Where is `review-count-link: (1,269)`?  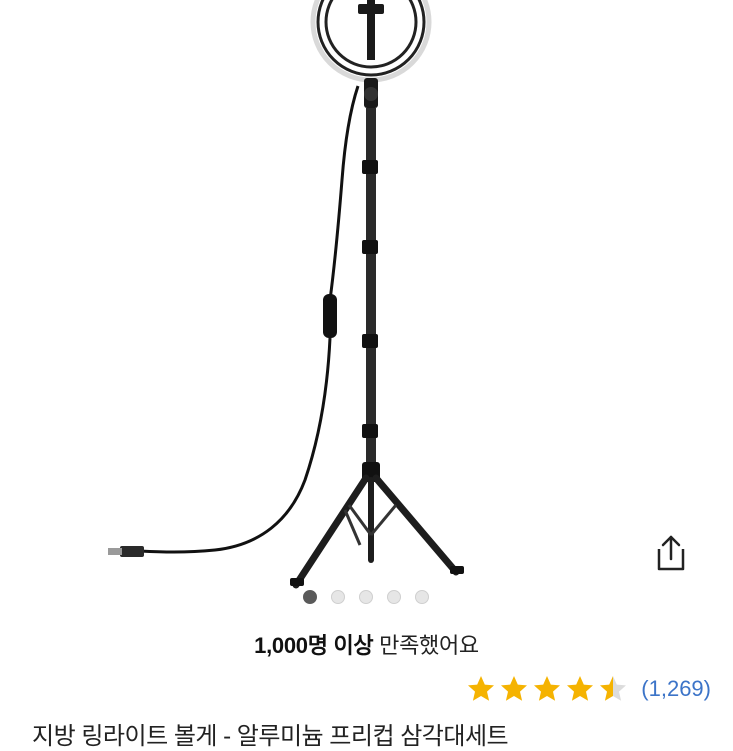
review-count-link: (1,269) is located at coordinates (676, 689).